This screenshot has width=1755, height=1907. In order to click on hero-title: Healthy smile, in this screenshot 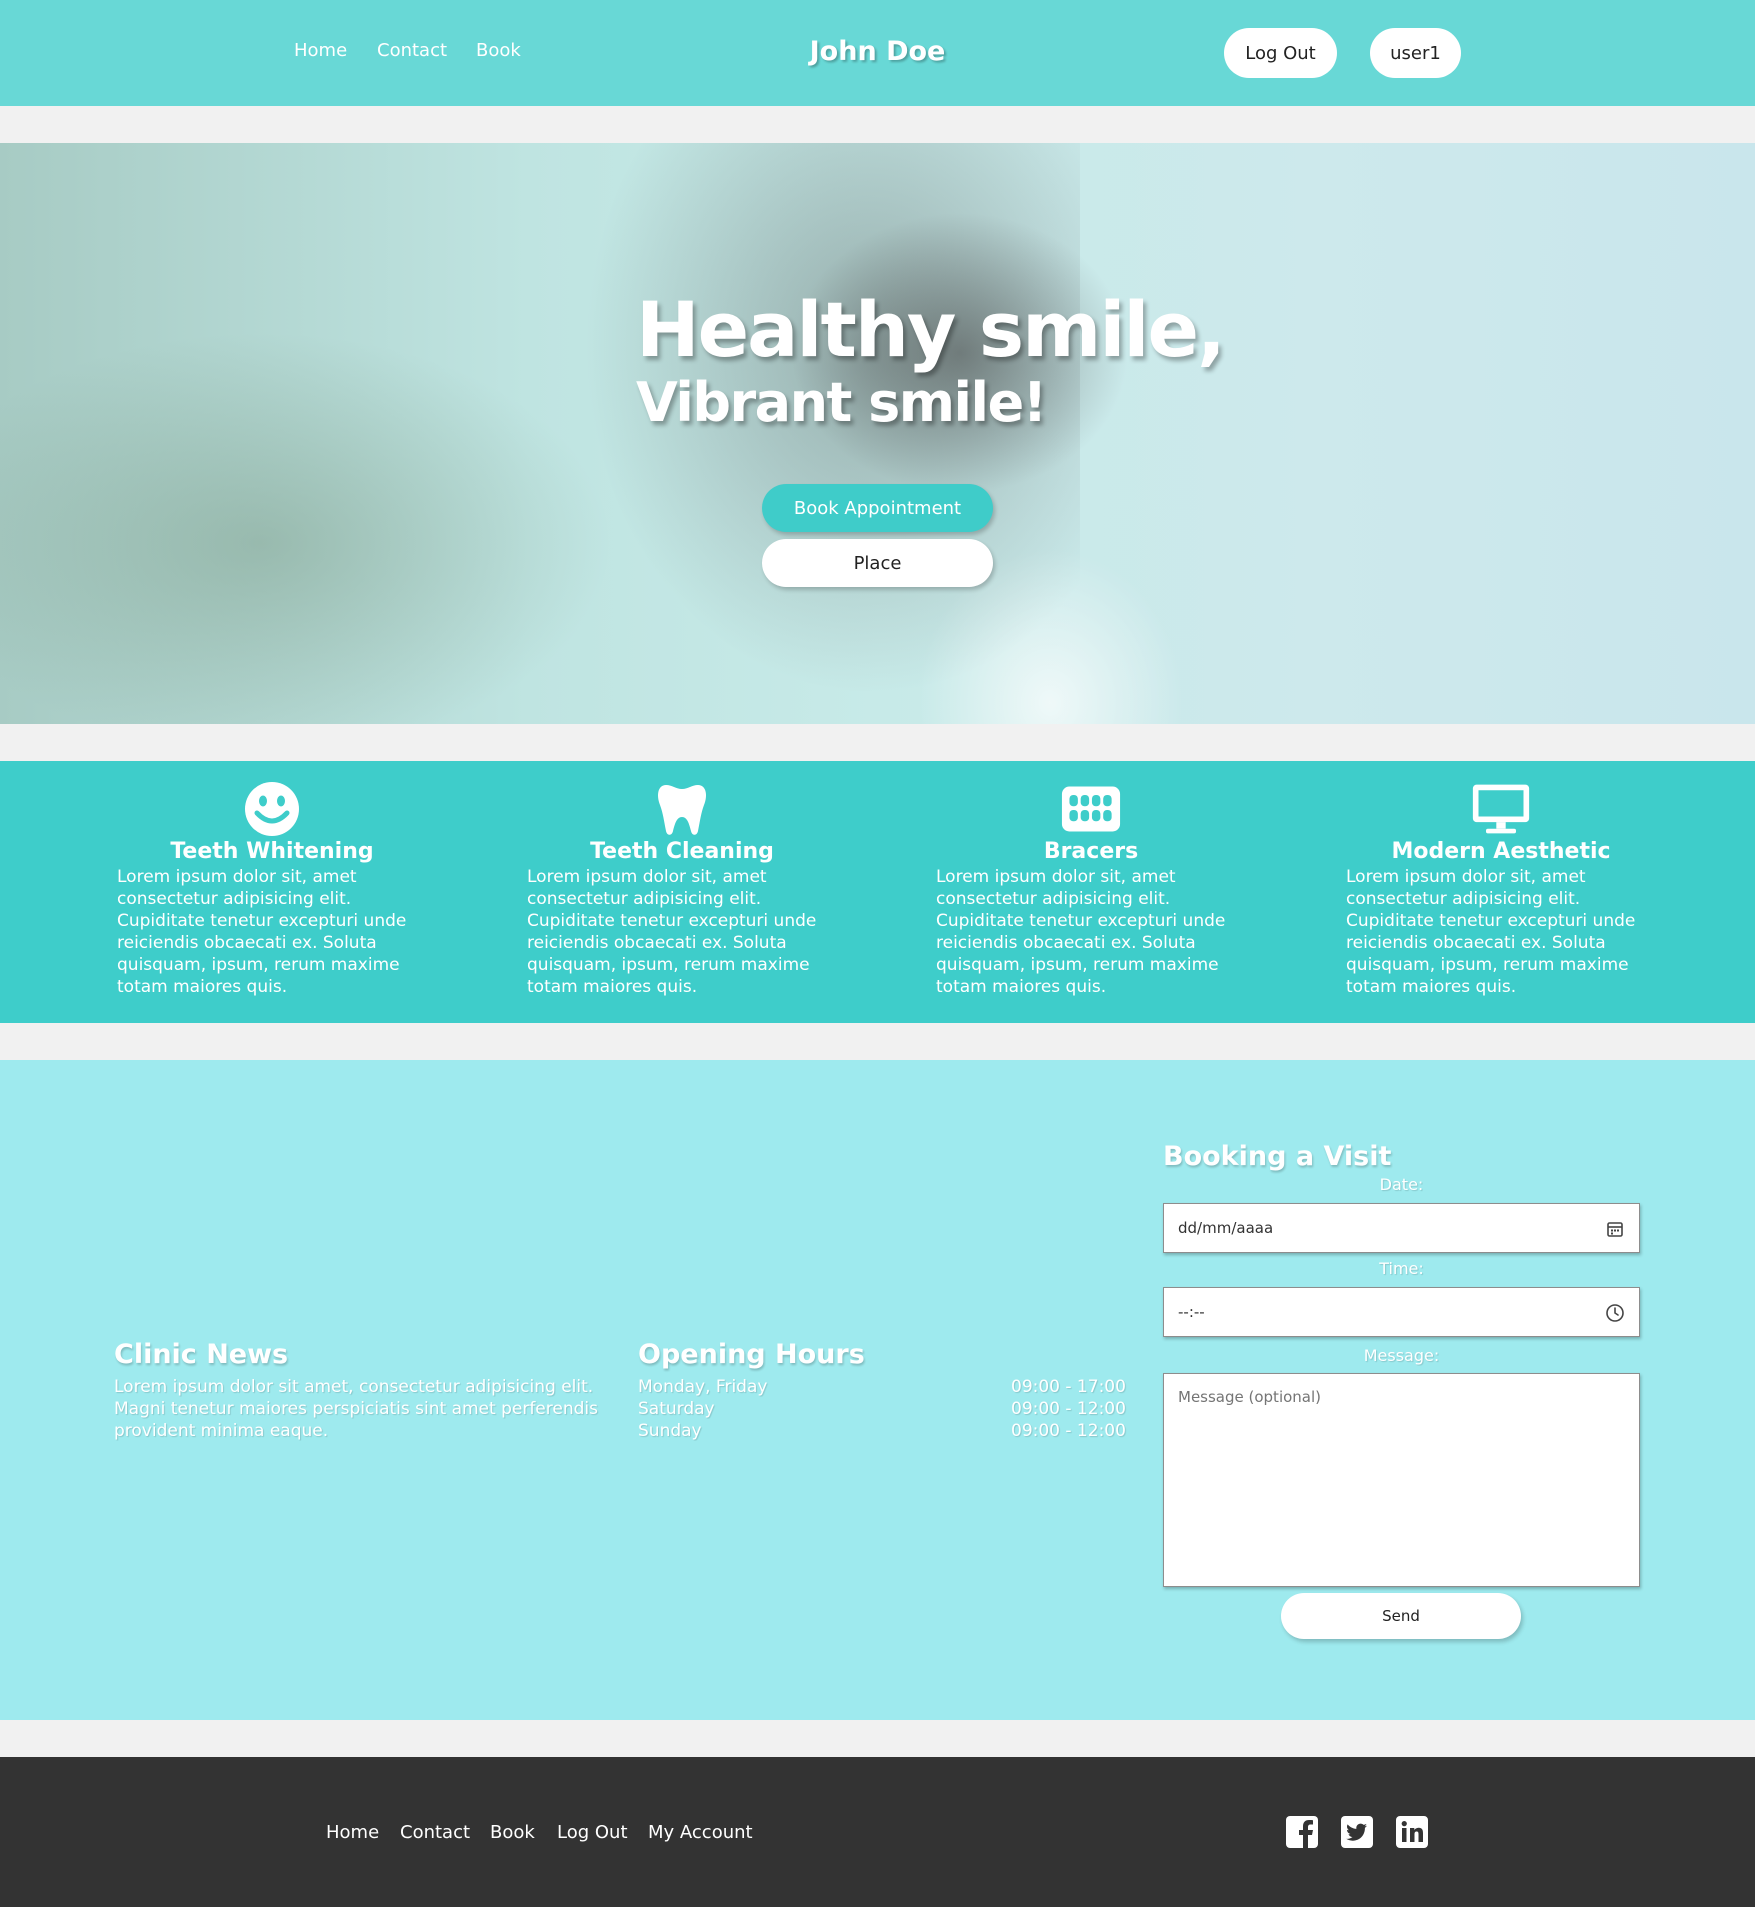, I will do `click(931, 329)`.